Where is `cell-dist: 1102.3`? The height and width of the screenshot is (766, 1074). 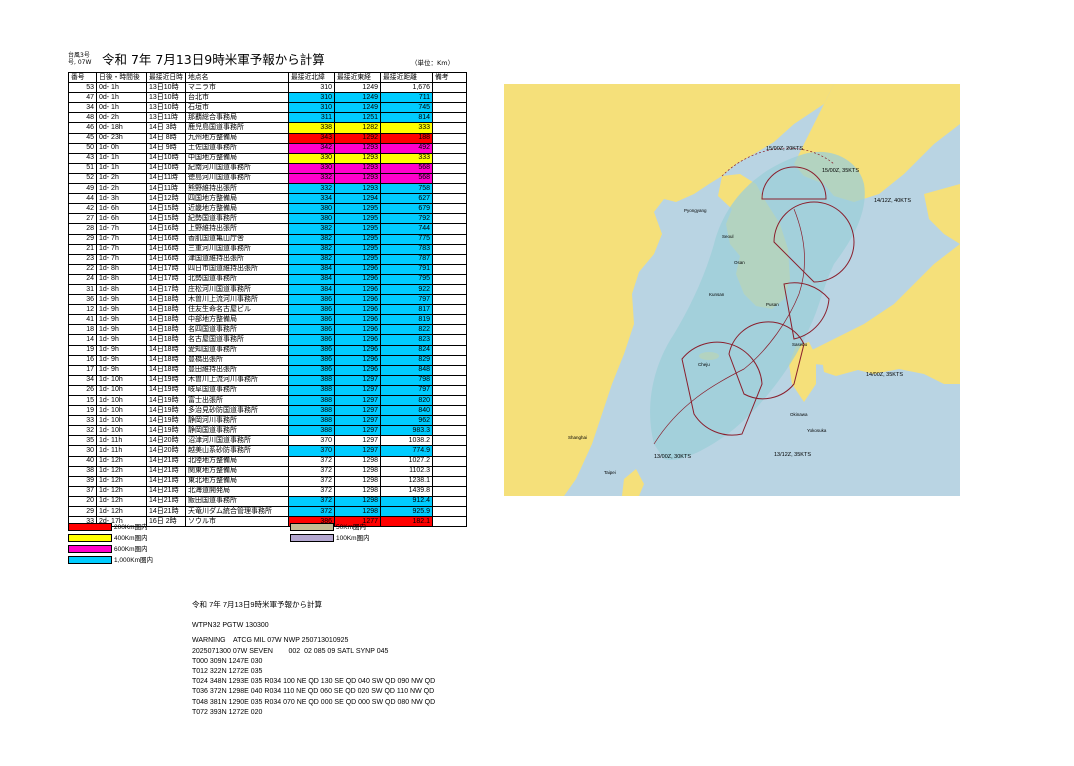
cell-dist: 1102.3 is located at coordinates (406, 471).